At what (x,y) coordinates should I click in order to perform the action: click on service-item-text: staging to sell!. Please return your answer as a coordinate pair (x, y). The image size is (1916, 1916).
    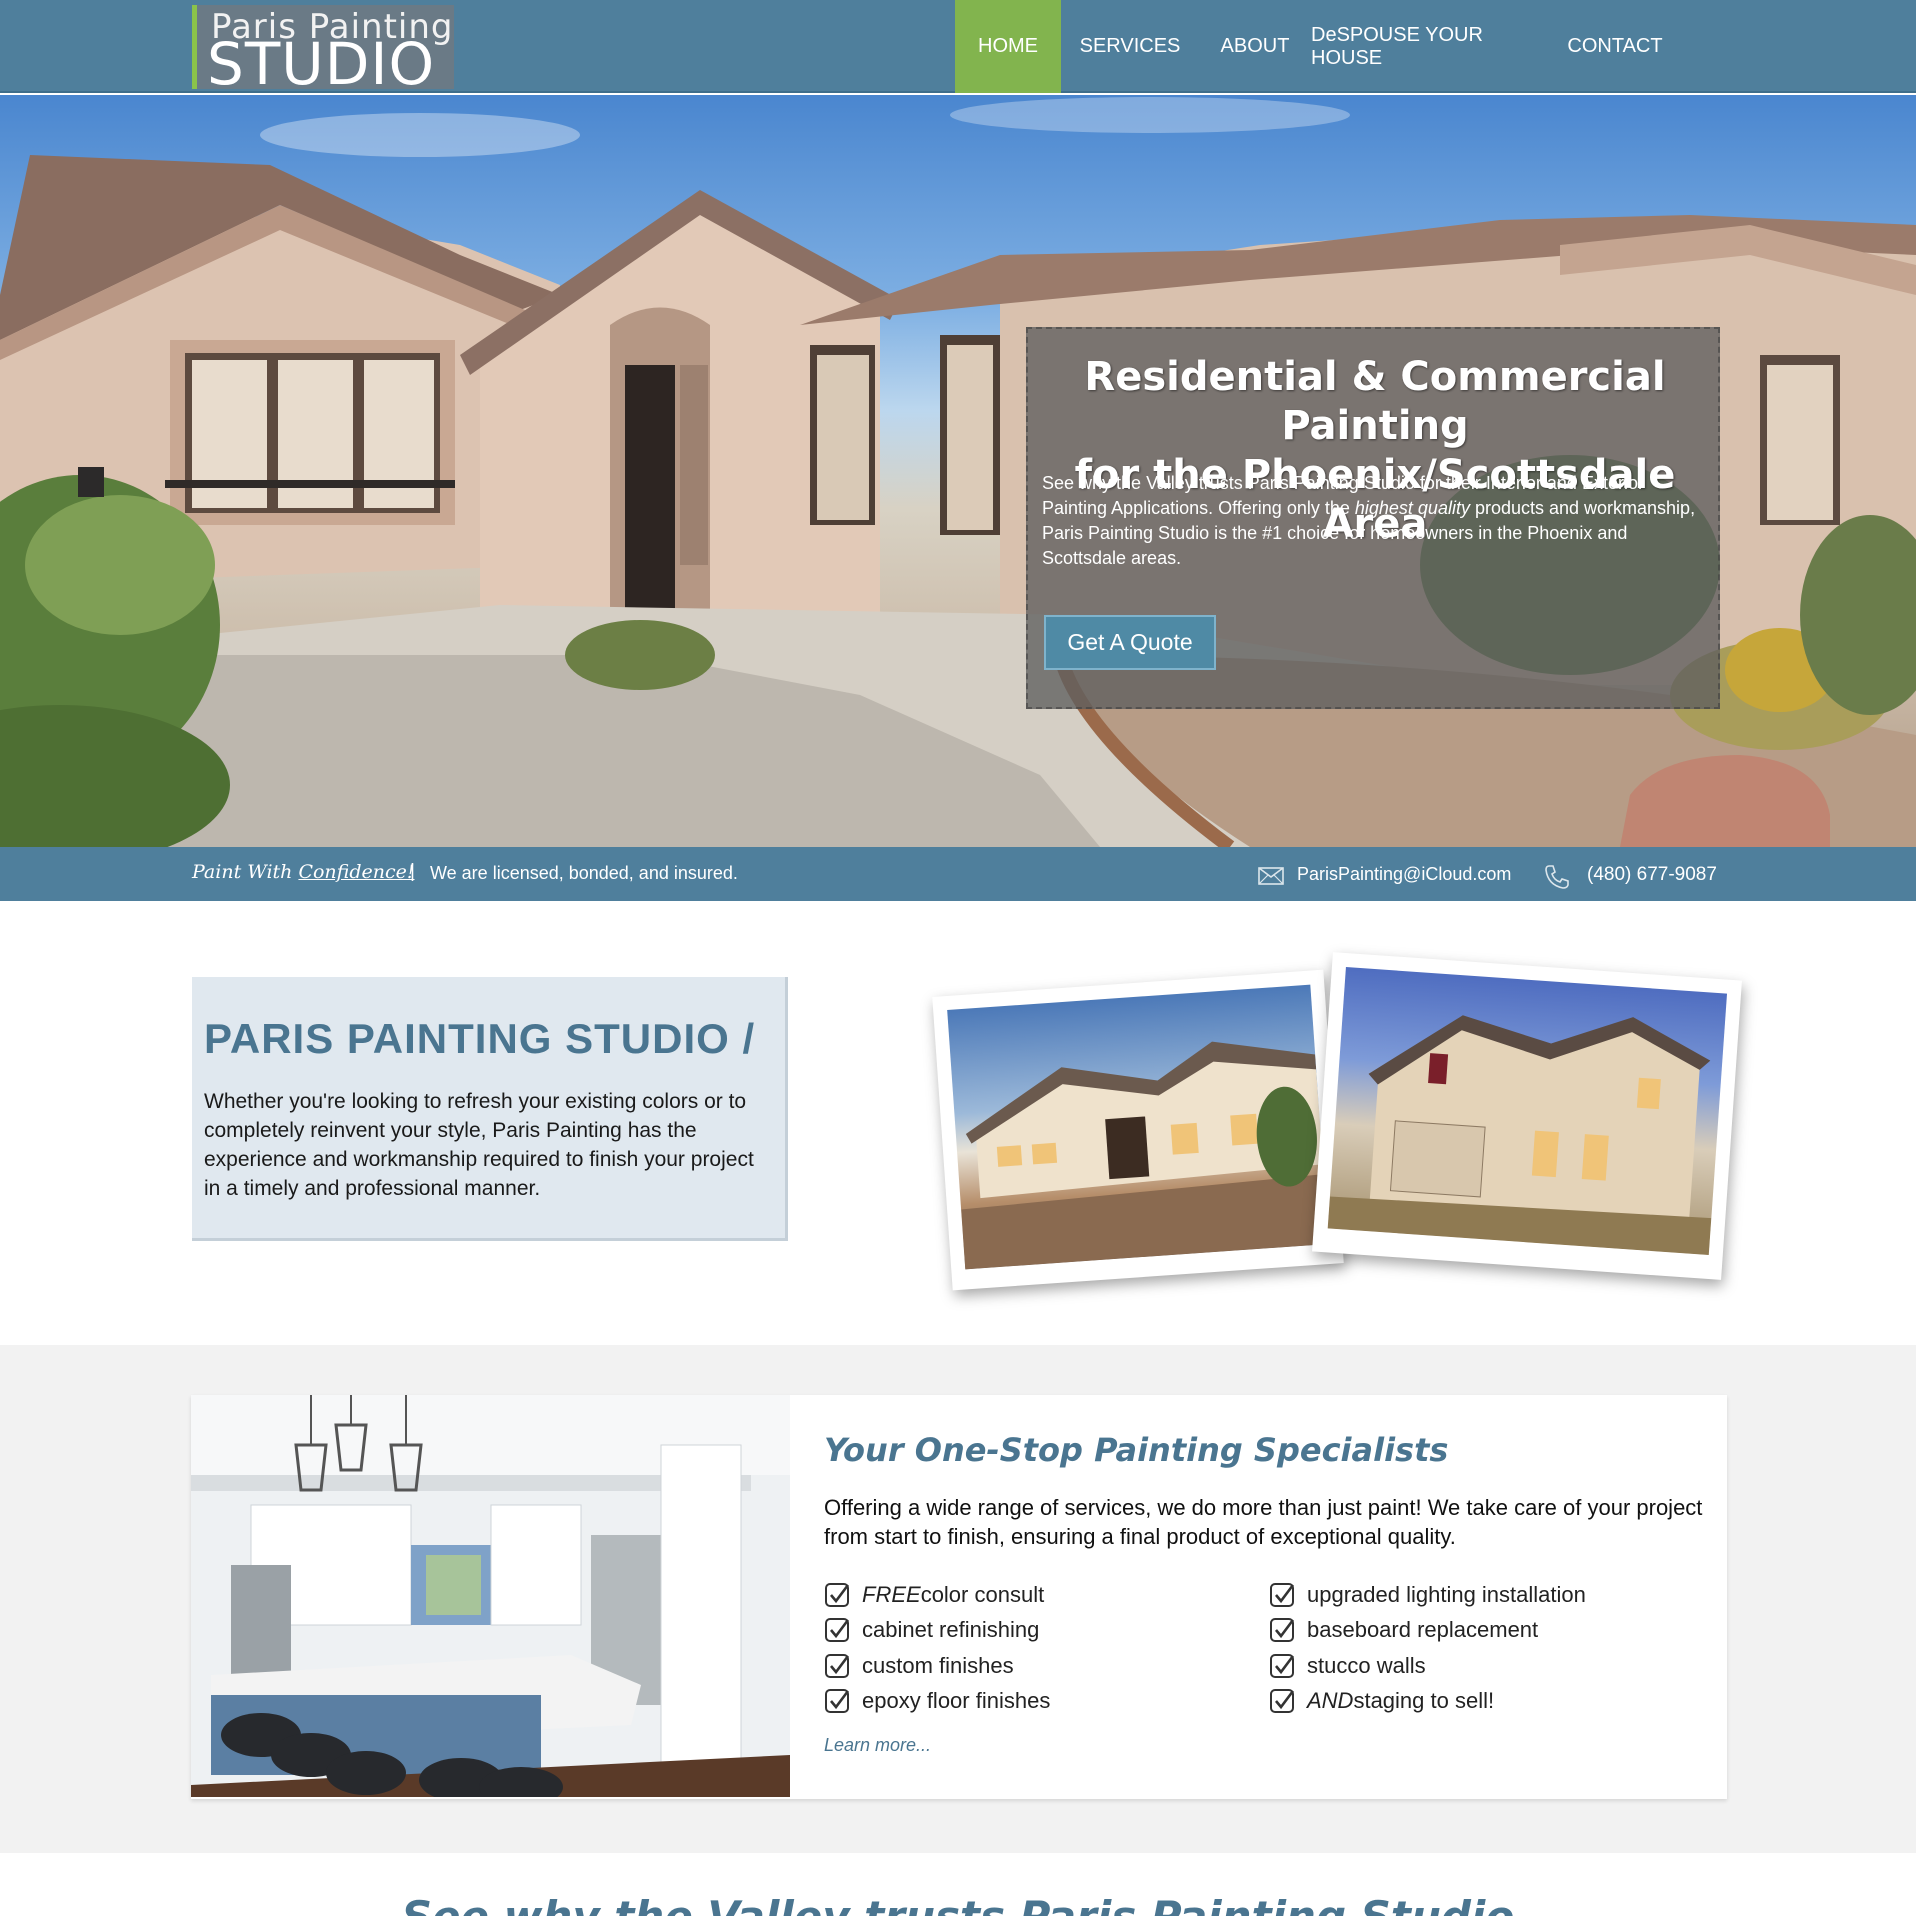
    Looking at the image, I should click on (1424, 1701).